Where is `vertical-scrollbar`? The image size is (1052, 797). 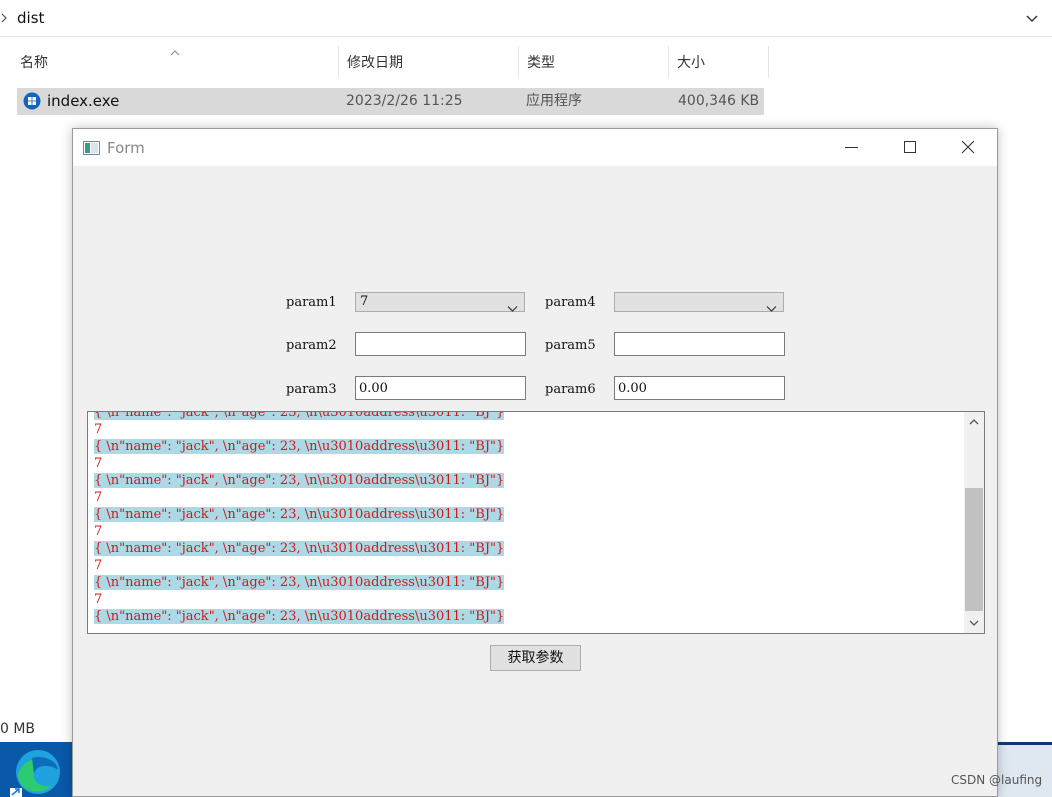 vertical-scrollbar is located at coordinates (974, 522).